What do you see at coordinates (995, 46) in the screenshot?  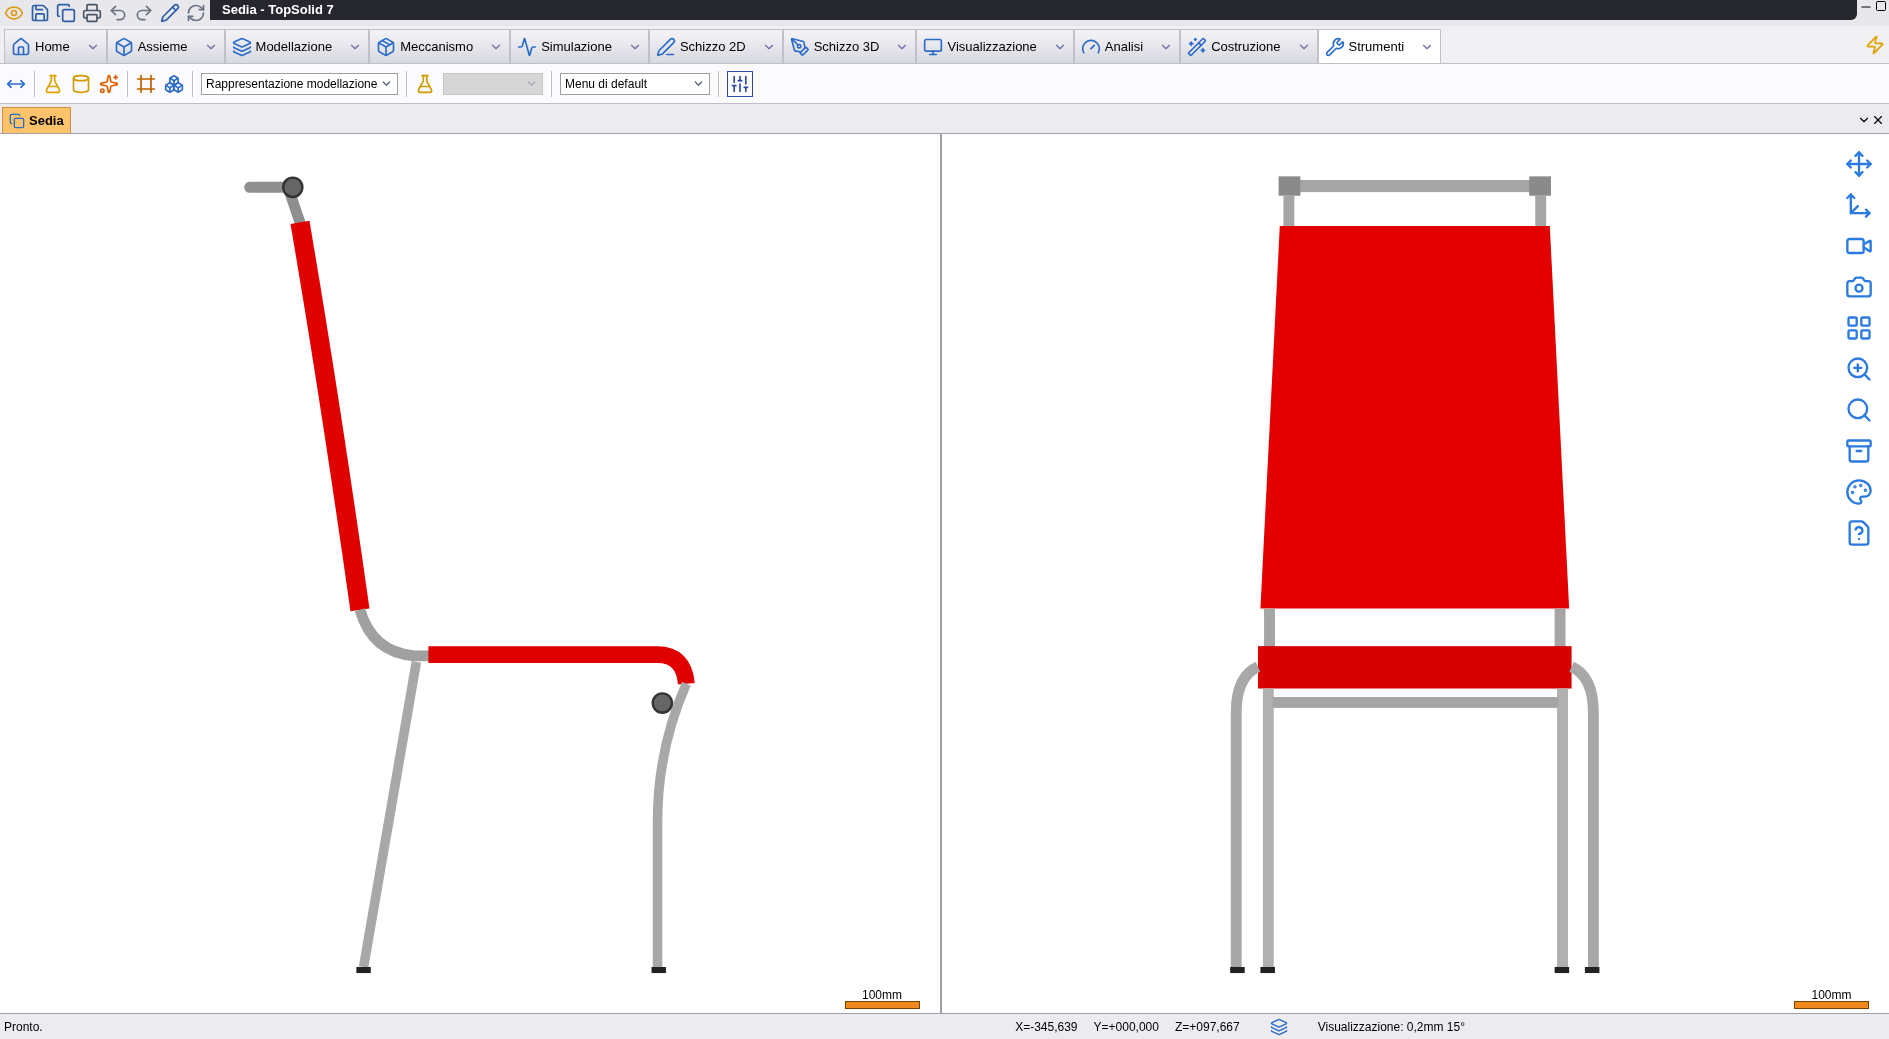 I see `ribbon-tab: Visualizzazione` at bounding box center [995, 46].